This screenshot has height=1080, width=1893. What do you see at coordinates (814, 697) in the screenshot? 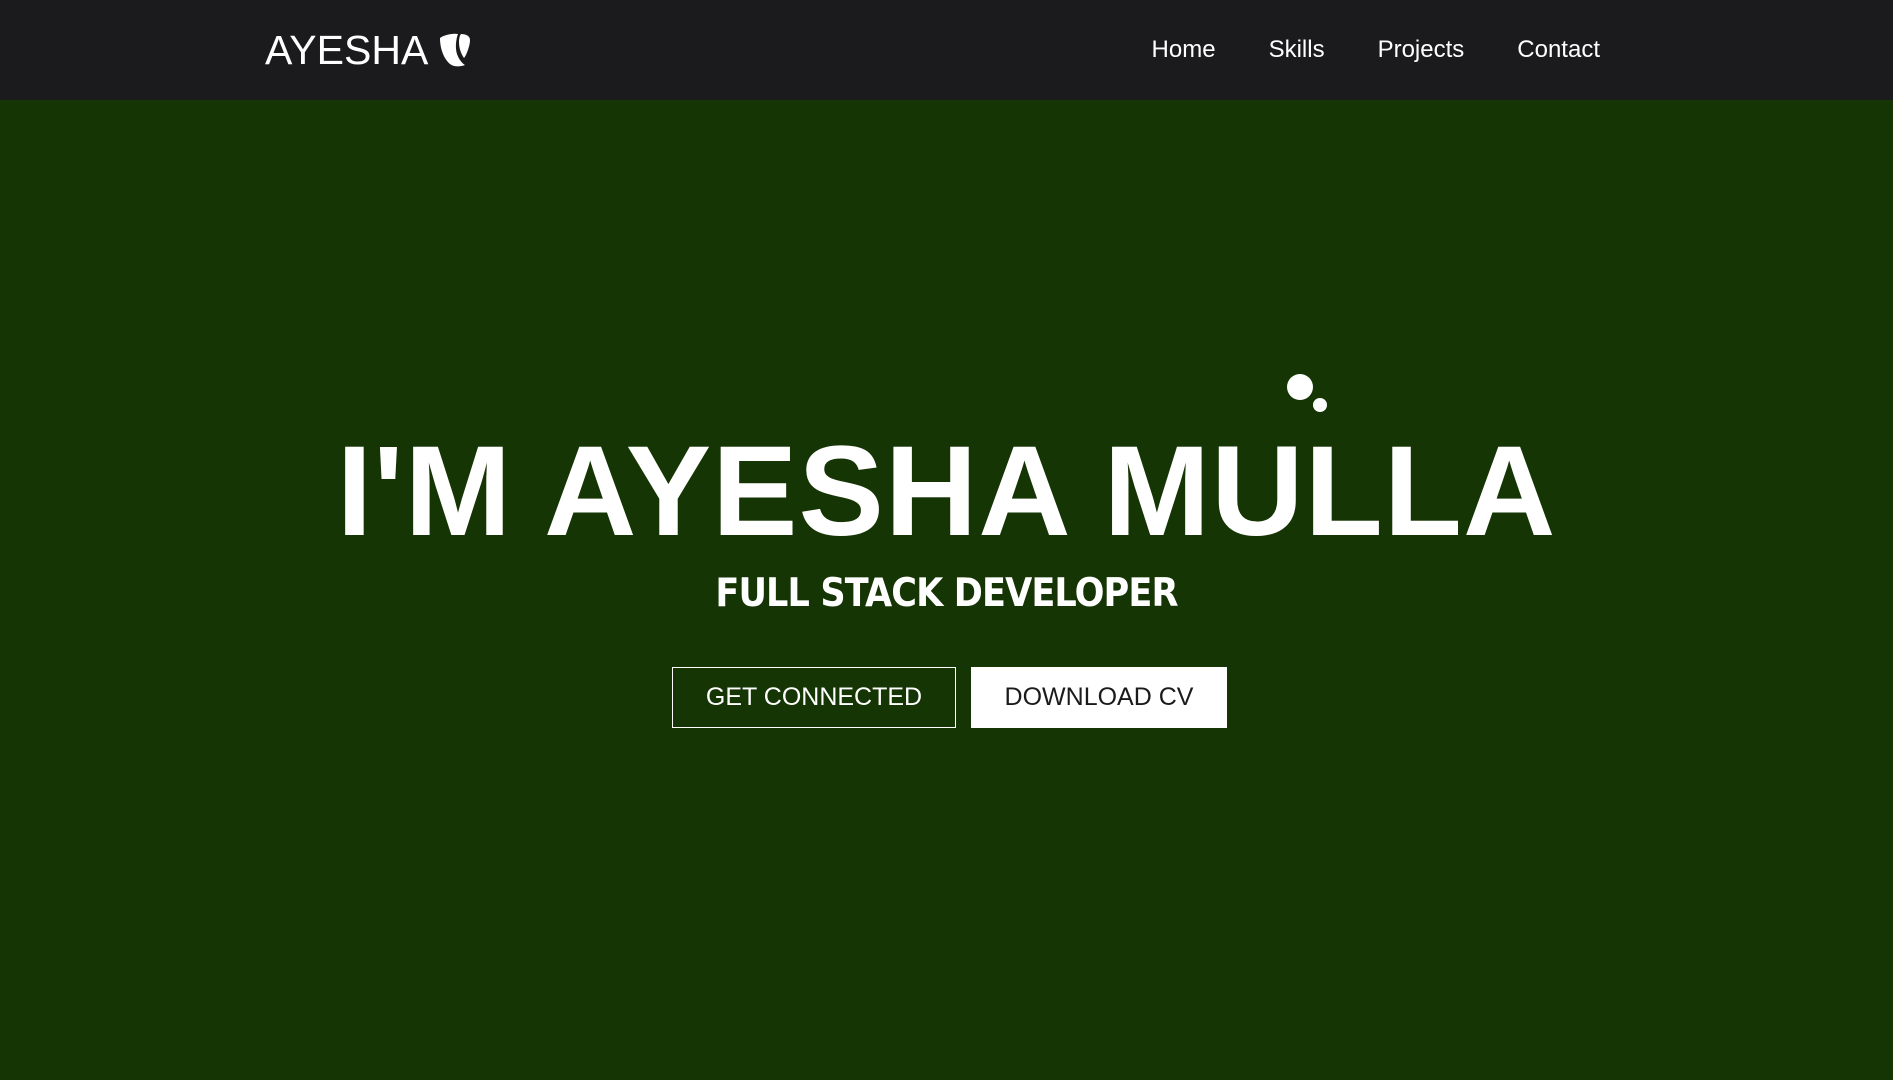
I see `get-connected-button: GET CONNECTED` at bounding box center [814, 697].